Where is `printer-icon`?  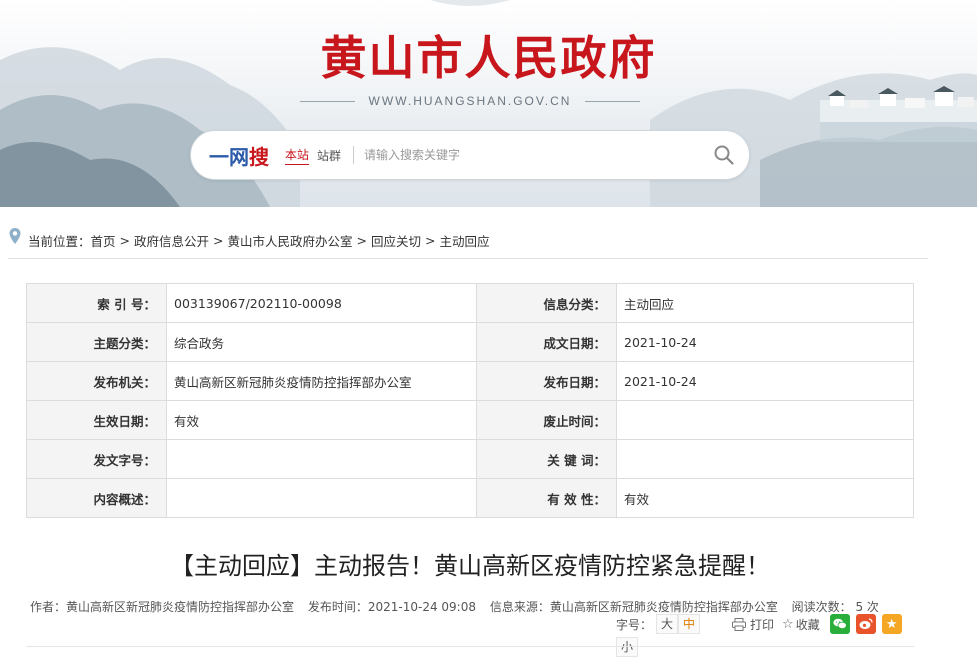 printer-icon is located at coordinates (739, 624).